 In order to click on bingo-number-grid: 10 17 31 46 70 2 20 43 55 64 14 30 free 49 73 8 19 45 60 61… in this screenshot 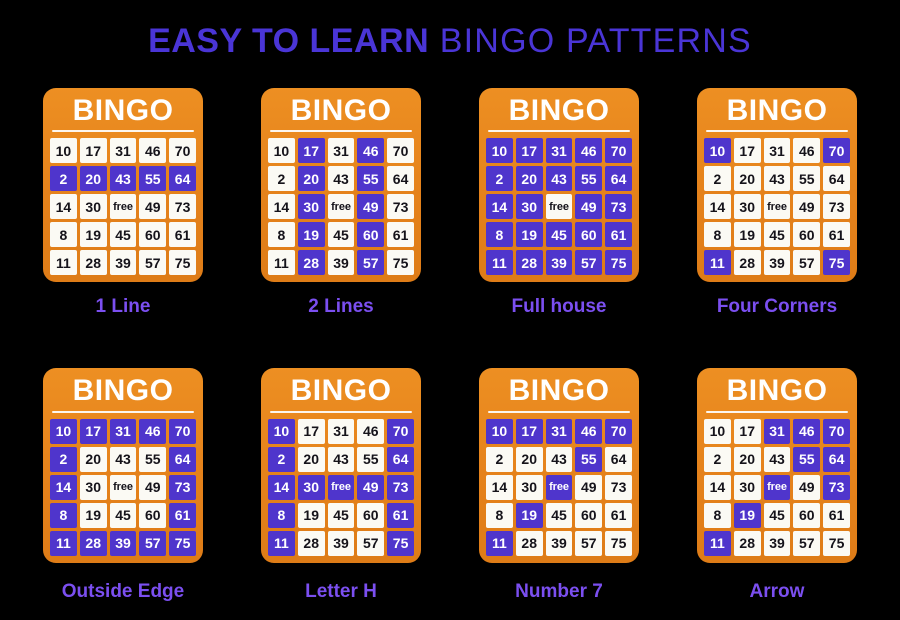, I will do `click(777, 207)`.